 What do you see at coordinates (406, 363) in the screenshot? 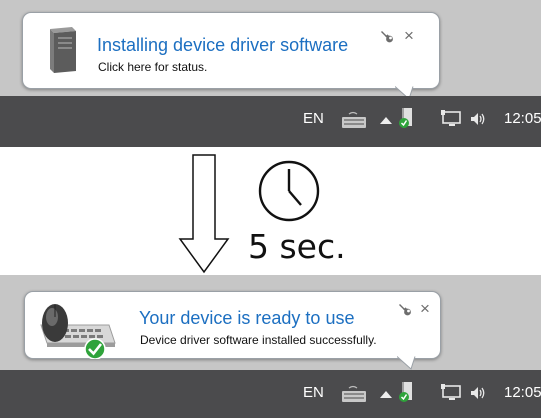
I see `balloon-tail` at bounding box center [406, 363].